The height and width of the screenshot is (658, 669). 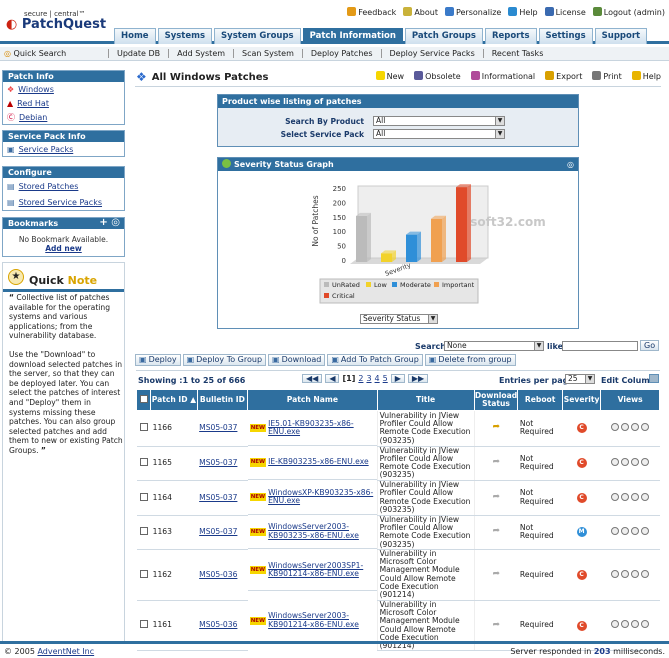 What do you see at coordinates (654, 378) in the screenshot?
I see `edit-column-icon` at bounding box center [654, 378].